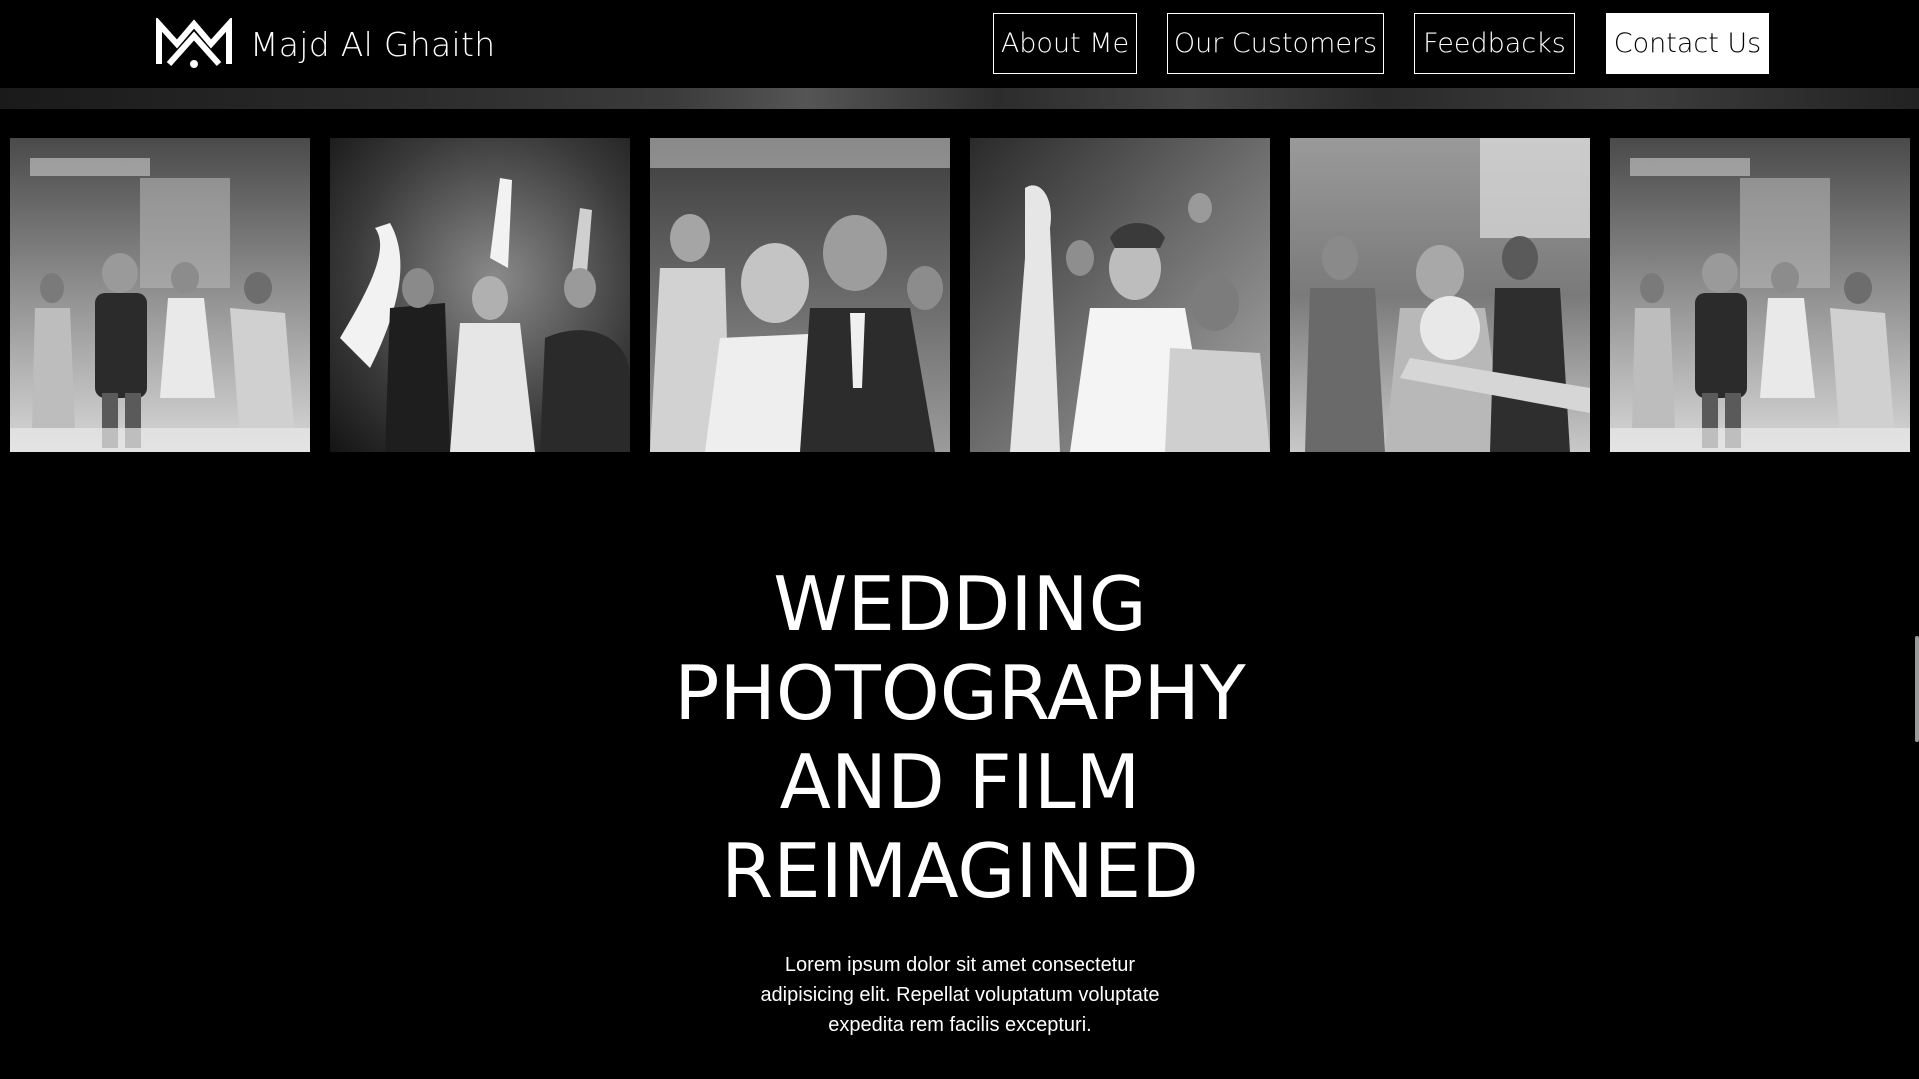 Image resolution: width=1919 pixels, height=1079 pixels. I want to click on hero-title-line-1: WEDDING, so click(960, 604).